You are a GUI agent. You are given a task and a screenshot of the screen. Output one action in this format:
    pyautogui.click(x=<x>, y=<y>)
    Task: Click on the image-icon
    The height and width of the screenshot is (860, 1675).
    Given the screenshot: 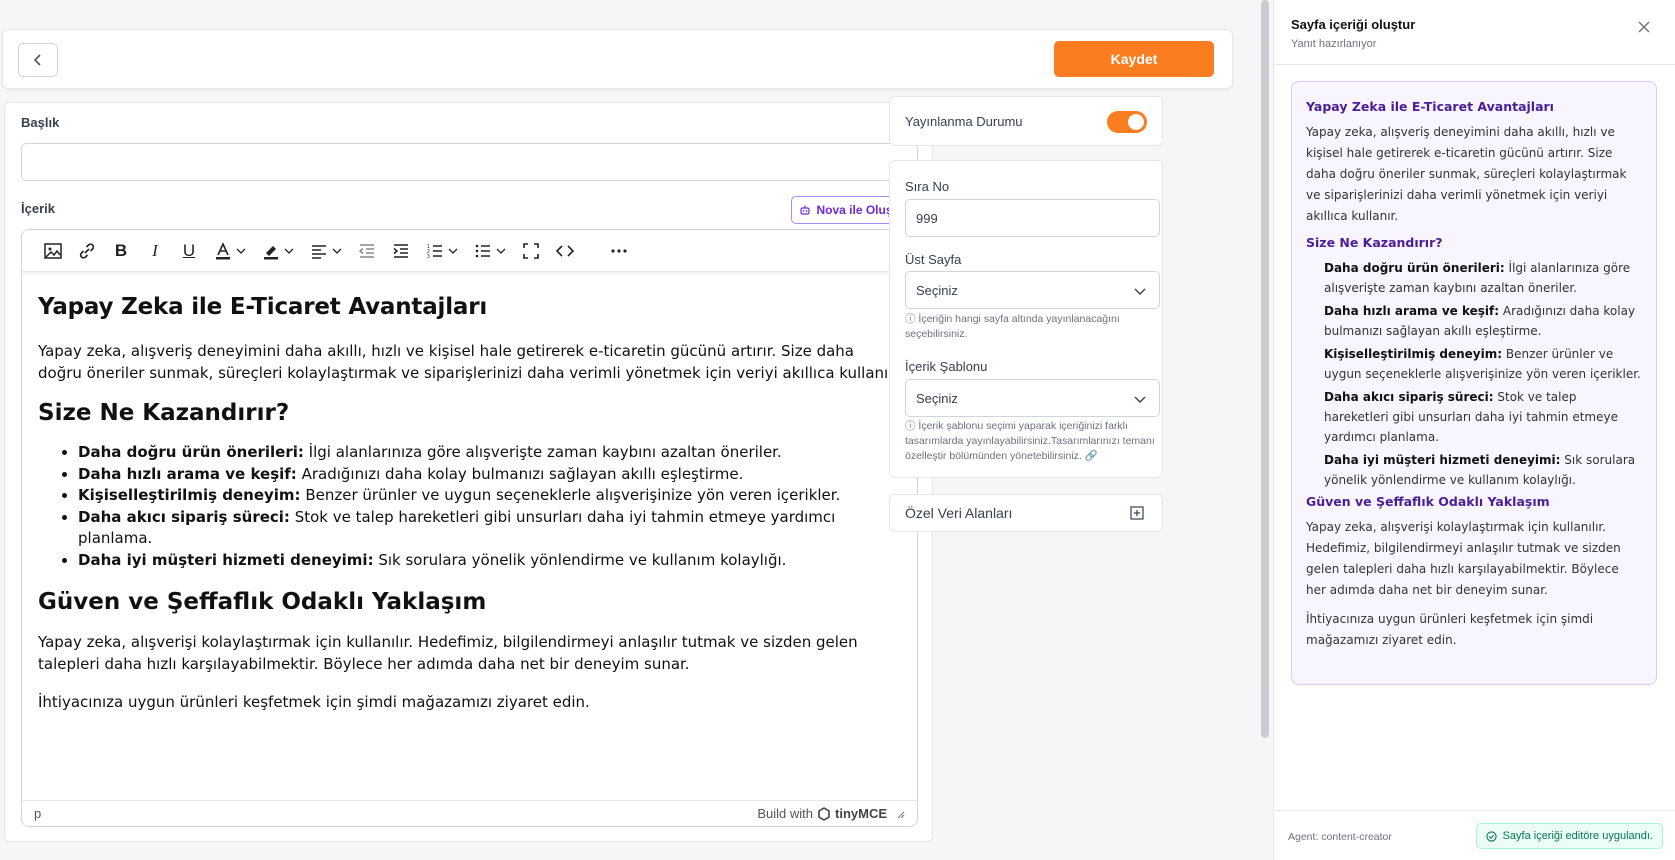 What is the action you would take?
    pyautogui.click(x=53, y=250)
    